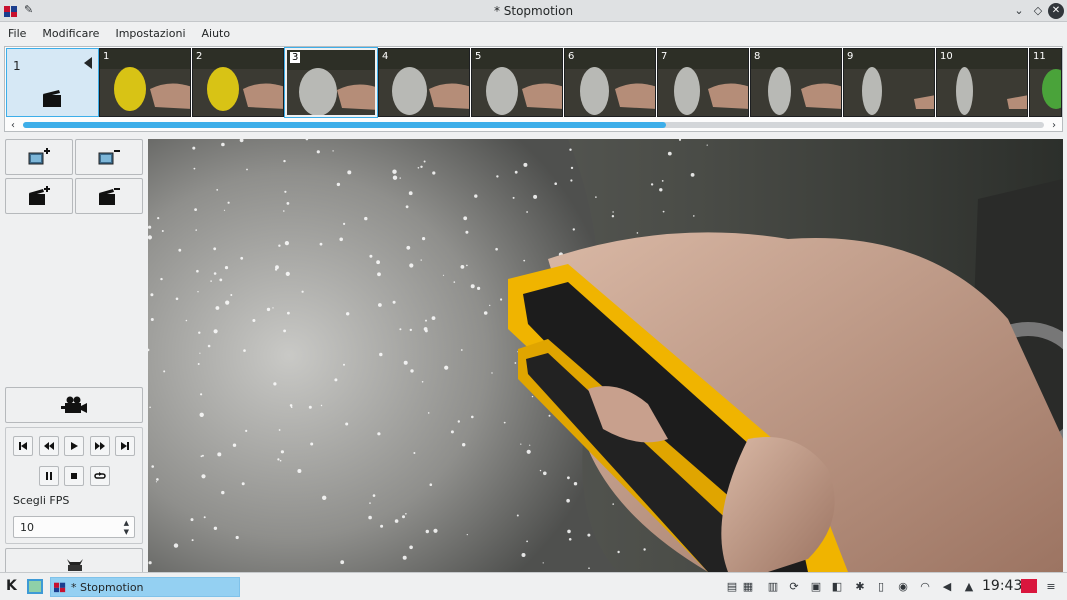 The image size is (1067, 600). What do you see at coordinates (17, 31) in the screenshot?
I see `menu-file: File` at bounding box center [17, 31].